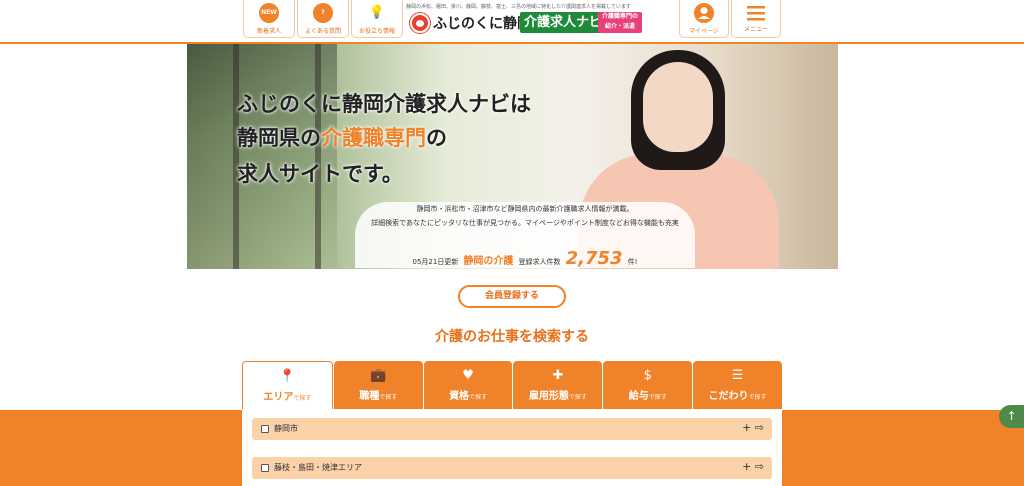 This screenshot has height=486, width=1024. I want to click on hamburger-menu-icon, so click(756, 12).